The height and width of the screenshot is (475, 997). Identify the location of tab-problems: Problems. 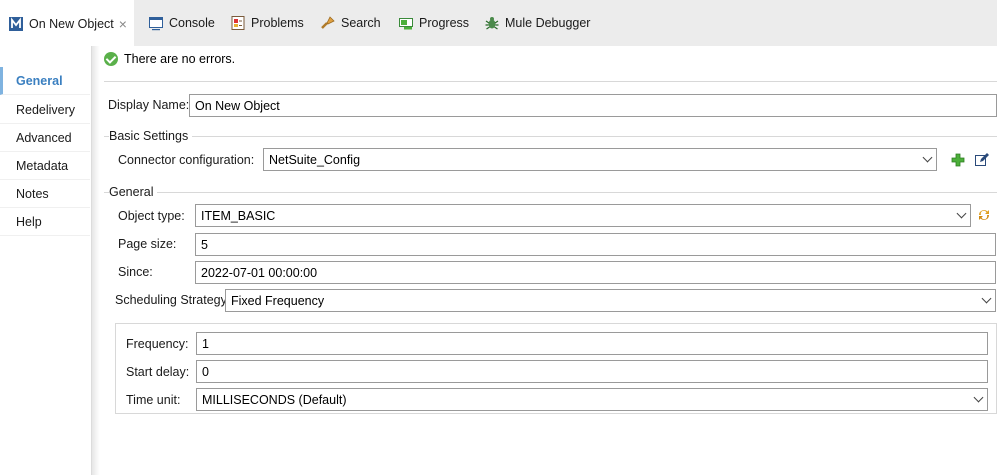
(261, 23).